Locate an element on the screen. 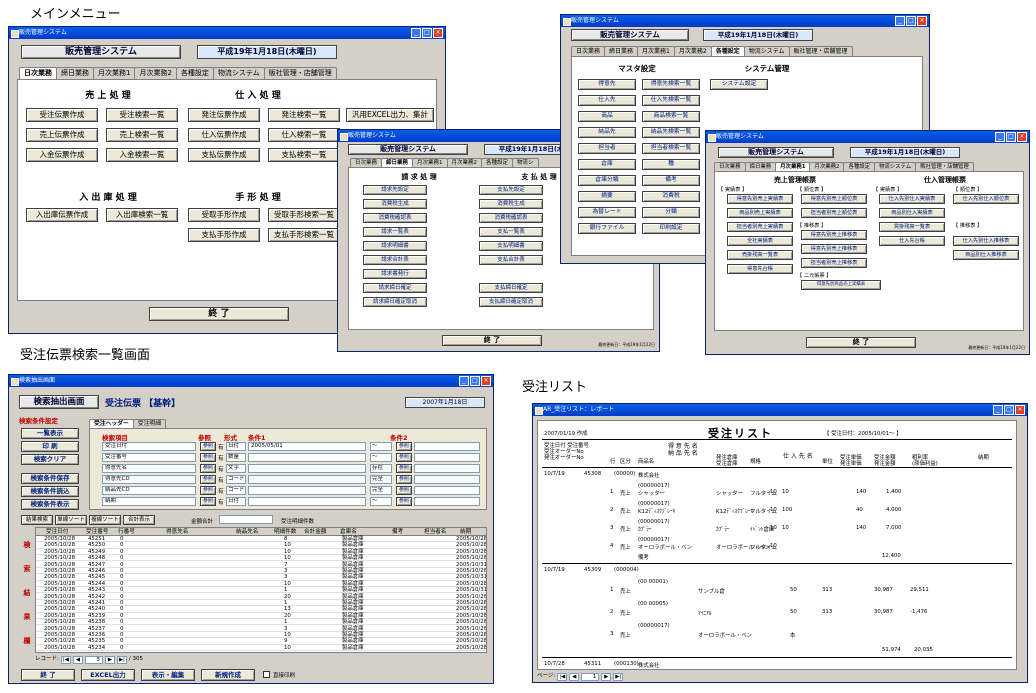 Image resolution: width=1036 pixels, height=693 pixels. company-results-button: 全社実績表 is located at coordinates (760, 241).